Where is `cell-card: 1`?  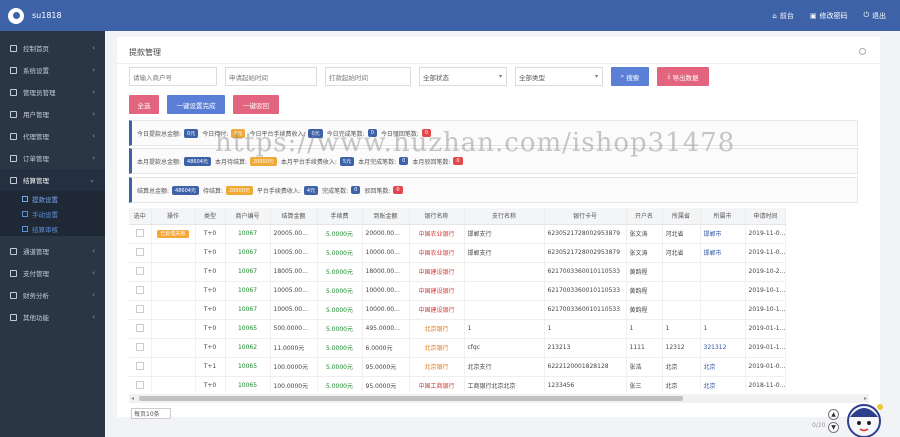
cell-card: 1 is located at coordinates (585, 329).